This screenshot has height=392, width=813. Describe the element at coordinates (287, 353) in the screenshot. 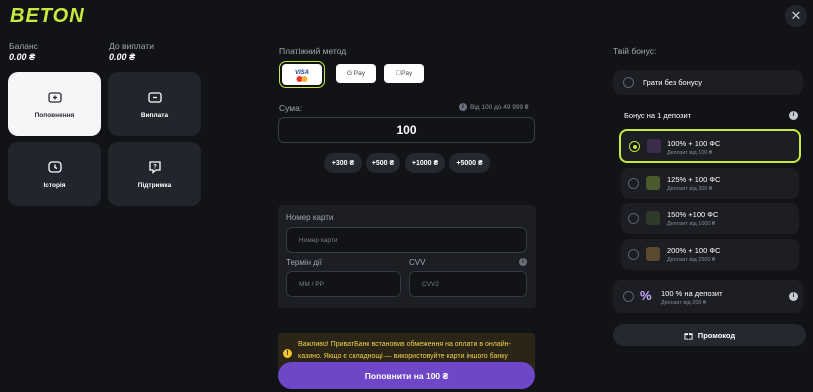

I see `warning-icon: !` at that location.